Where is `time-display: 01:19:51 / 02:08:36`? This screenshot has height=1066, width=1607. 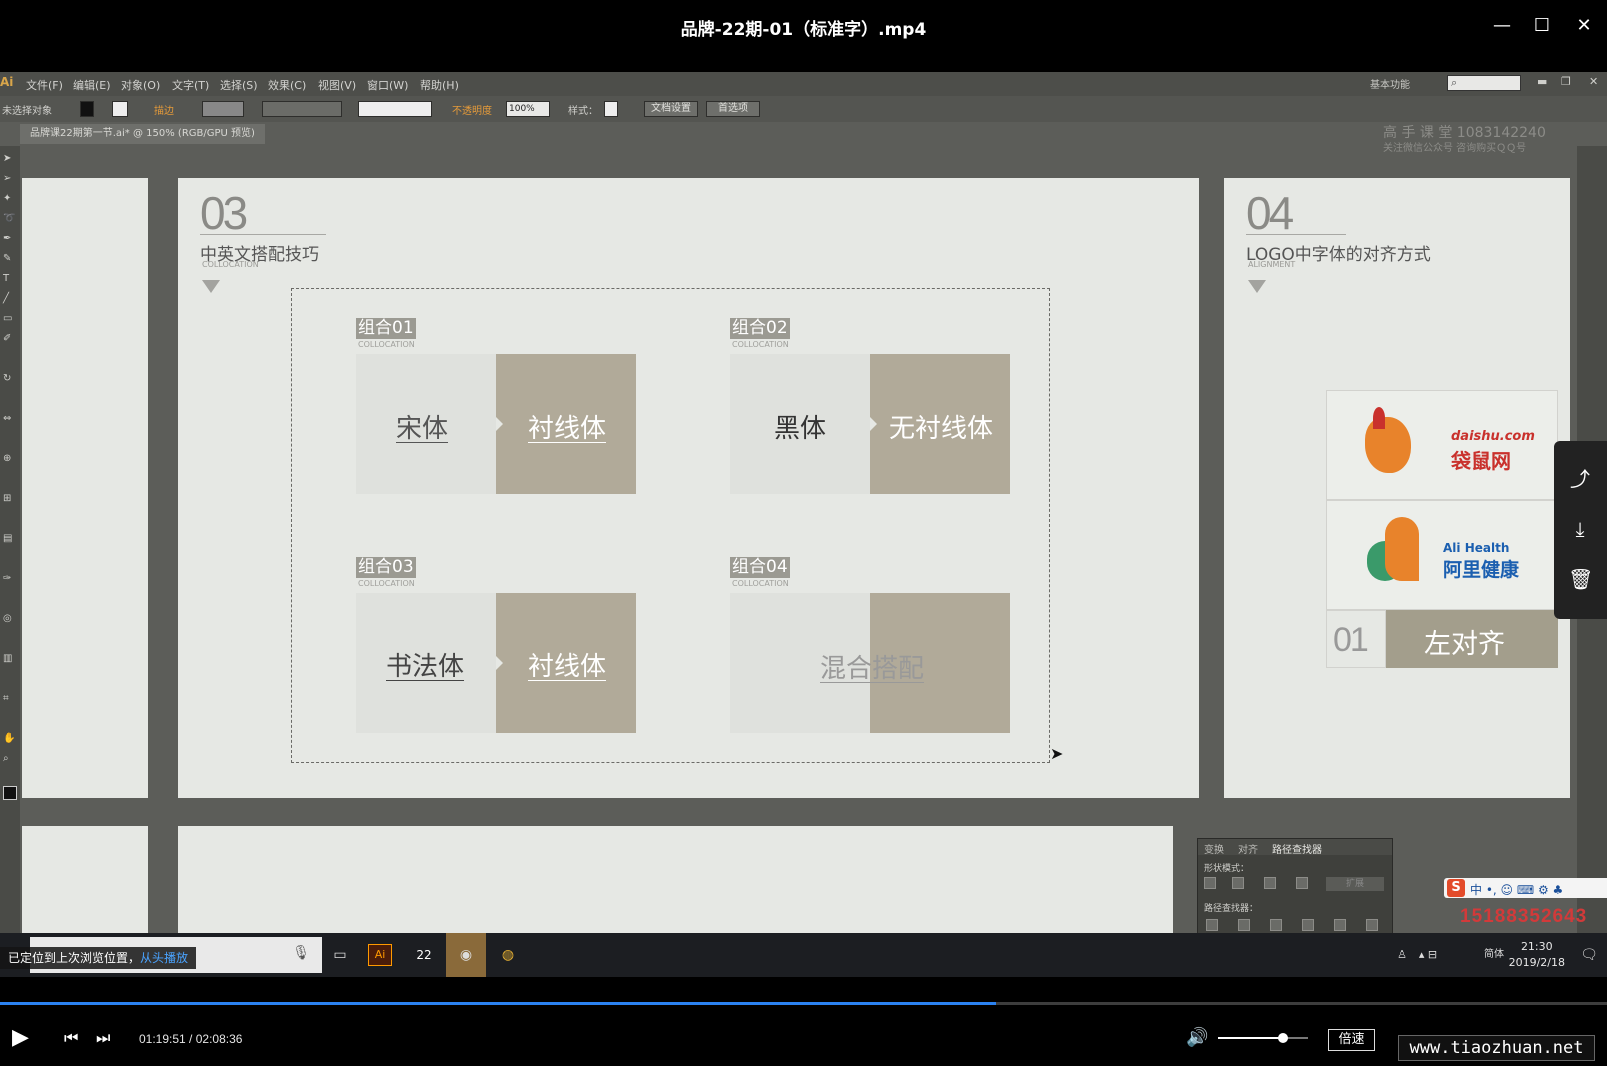
time-display: 01:19:51 / 02:08:36 is located at coordinates (190, 1039).